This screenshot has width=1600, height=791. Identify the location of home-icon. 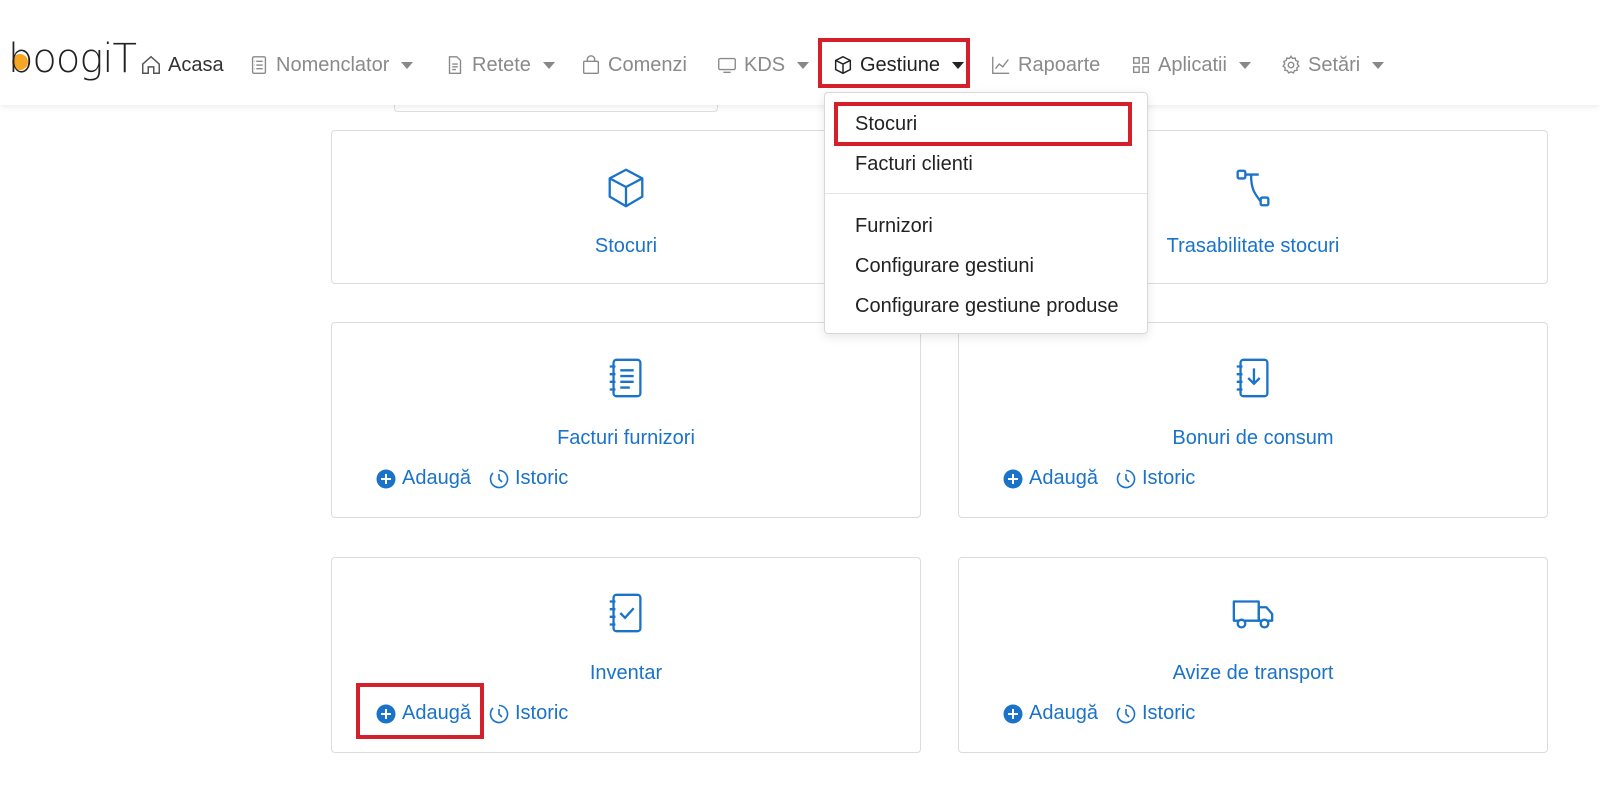
(151, 65).